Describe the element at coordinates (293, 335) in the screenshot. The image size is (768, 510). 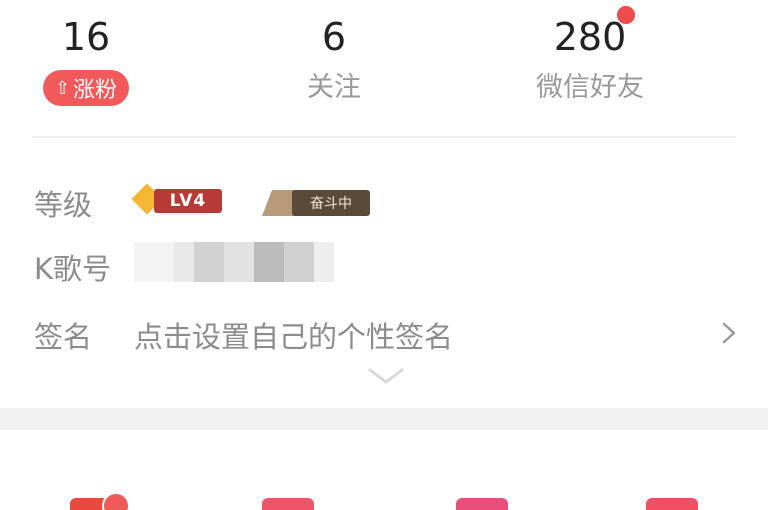
I see `signature-placeholder: 点击设置自己的个性签名` at that location.